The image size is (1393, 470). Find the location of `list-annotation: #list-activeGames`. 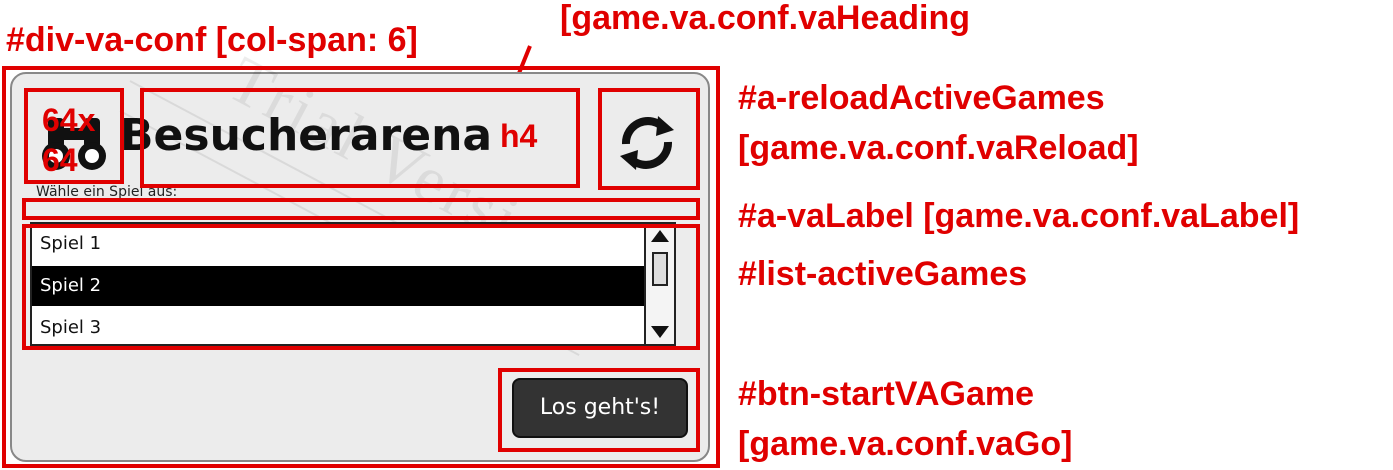

list-annotation: #list-activeGames is located at coordinates (883, 274).